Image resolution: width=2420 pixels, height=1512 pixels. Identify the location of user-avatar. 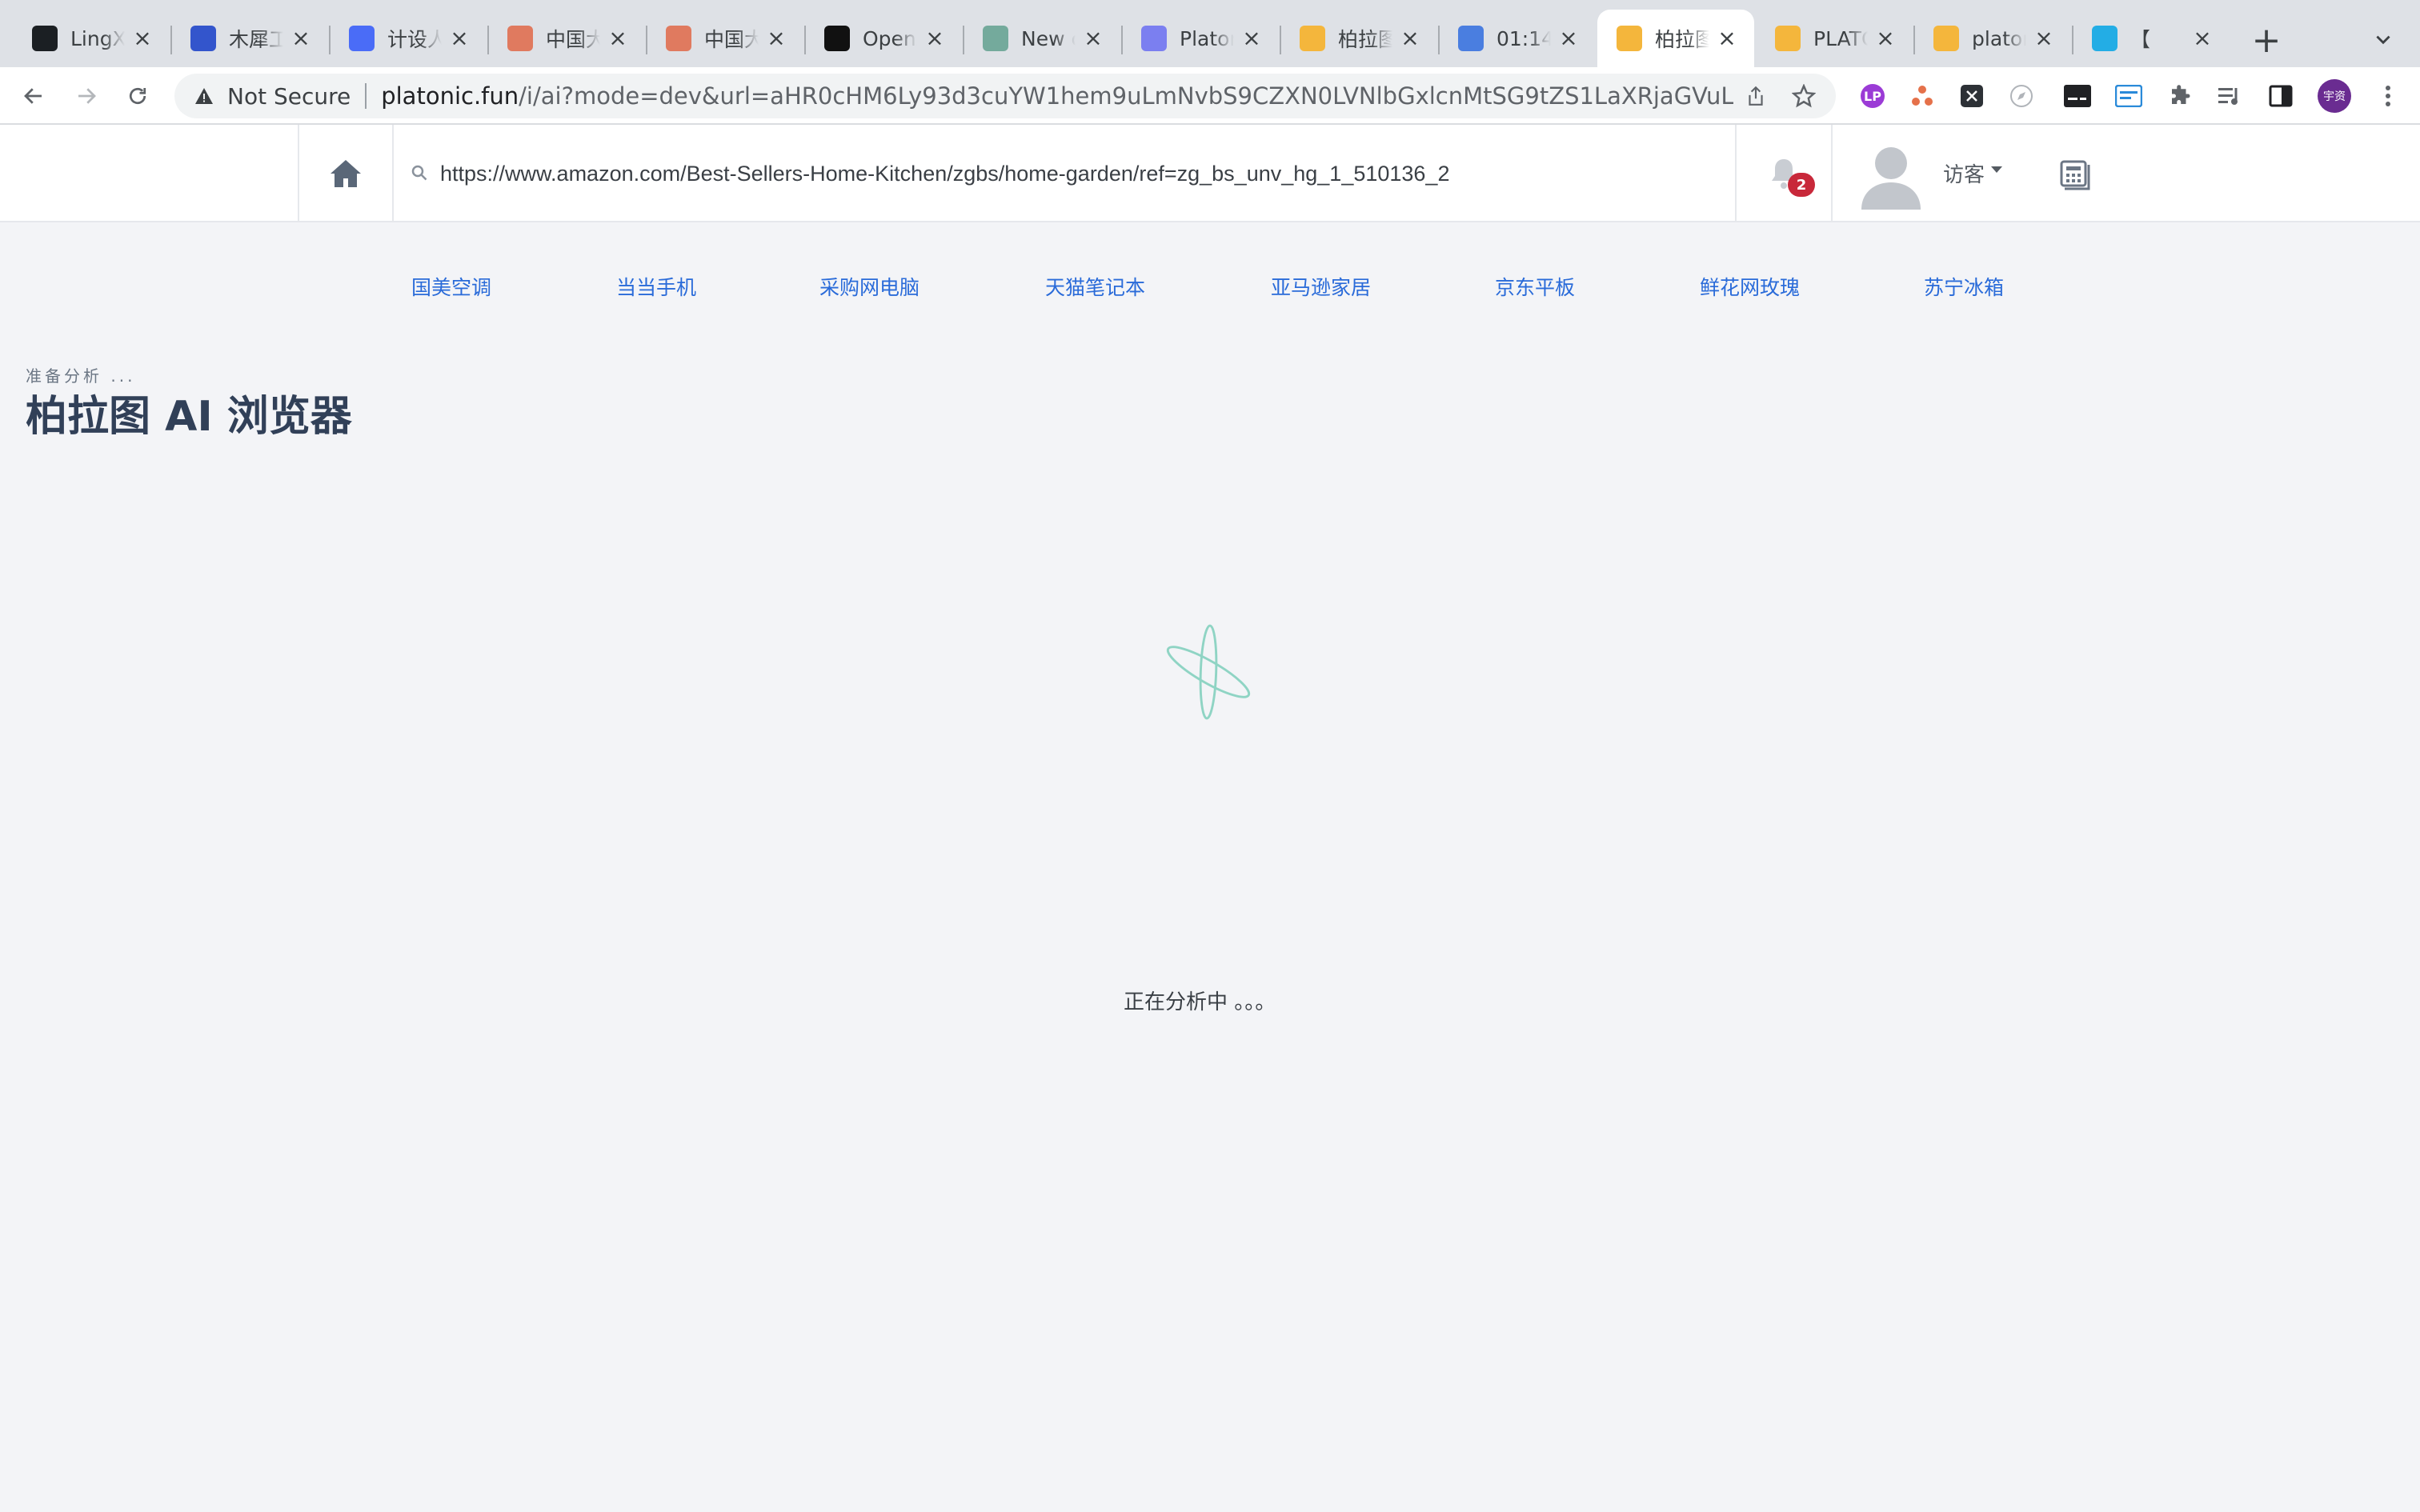
(1891, 174).